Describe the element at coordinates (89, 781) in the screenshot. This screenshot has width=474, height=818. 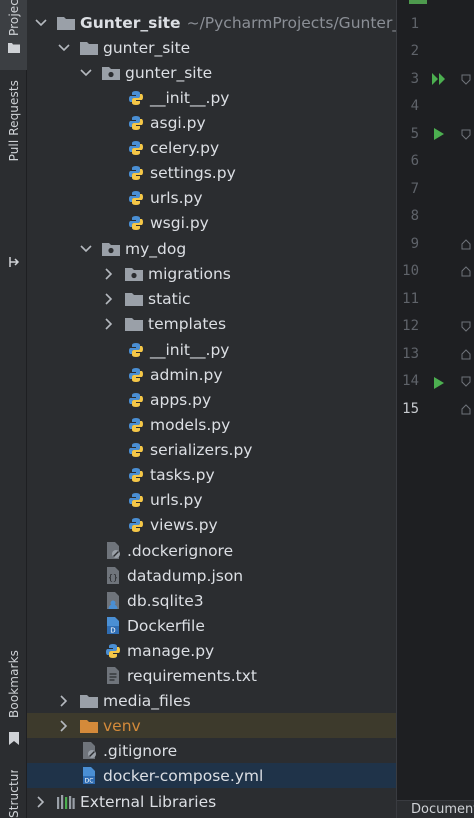
I see `svg-text: DC` at that location.